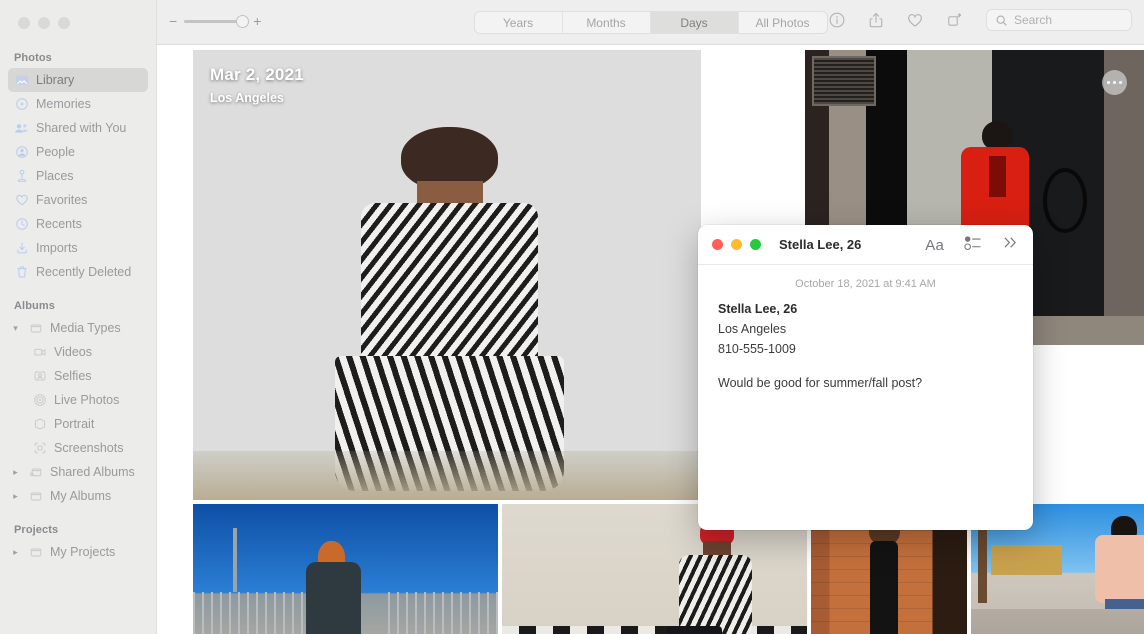  I want to click on sidebar-item-my-projects: ▸ My Projects, so click(78, 552).